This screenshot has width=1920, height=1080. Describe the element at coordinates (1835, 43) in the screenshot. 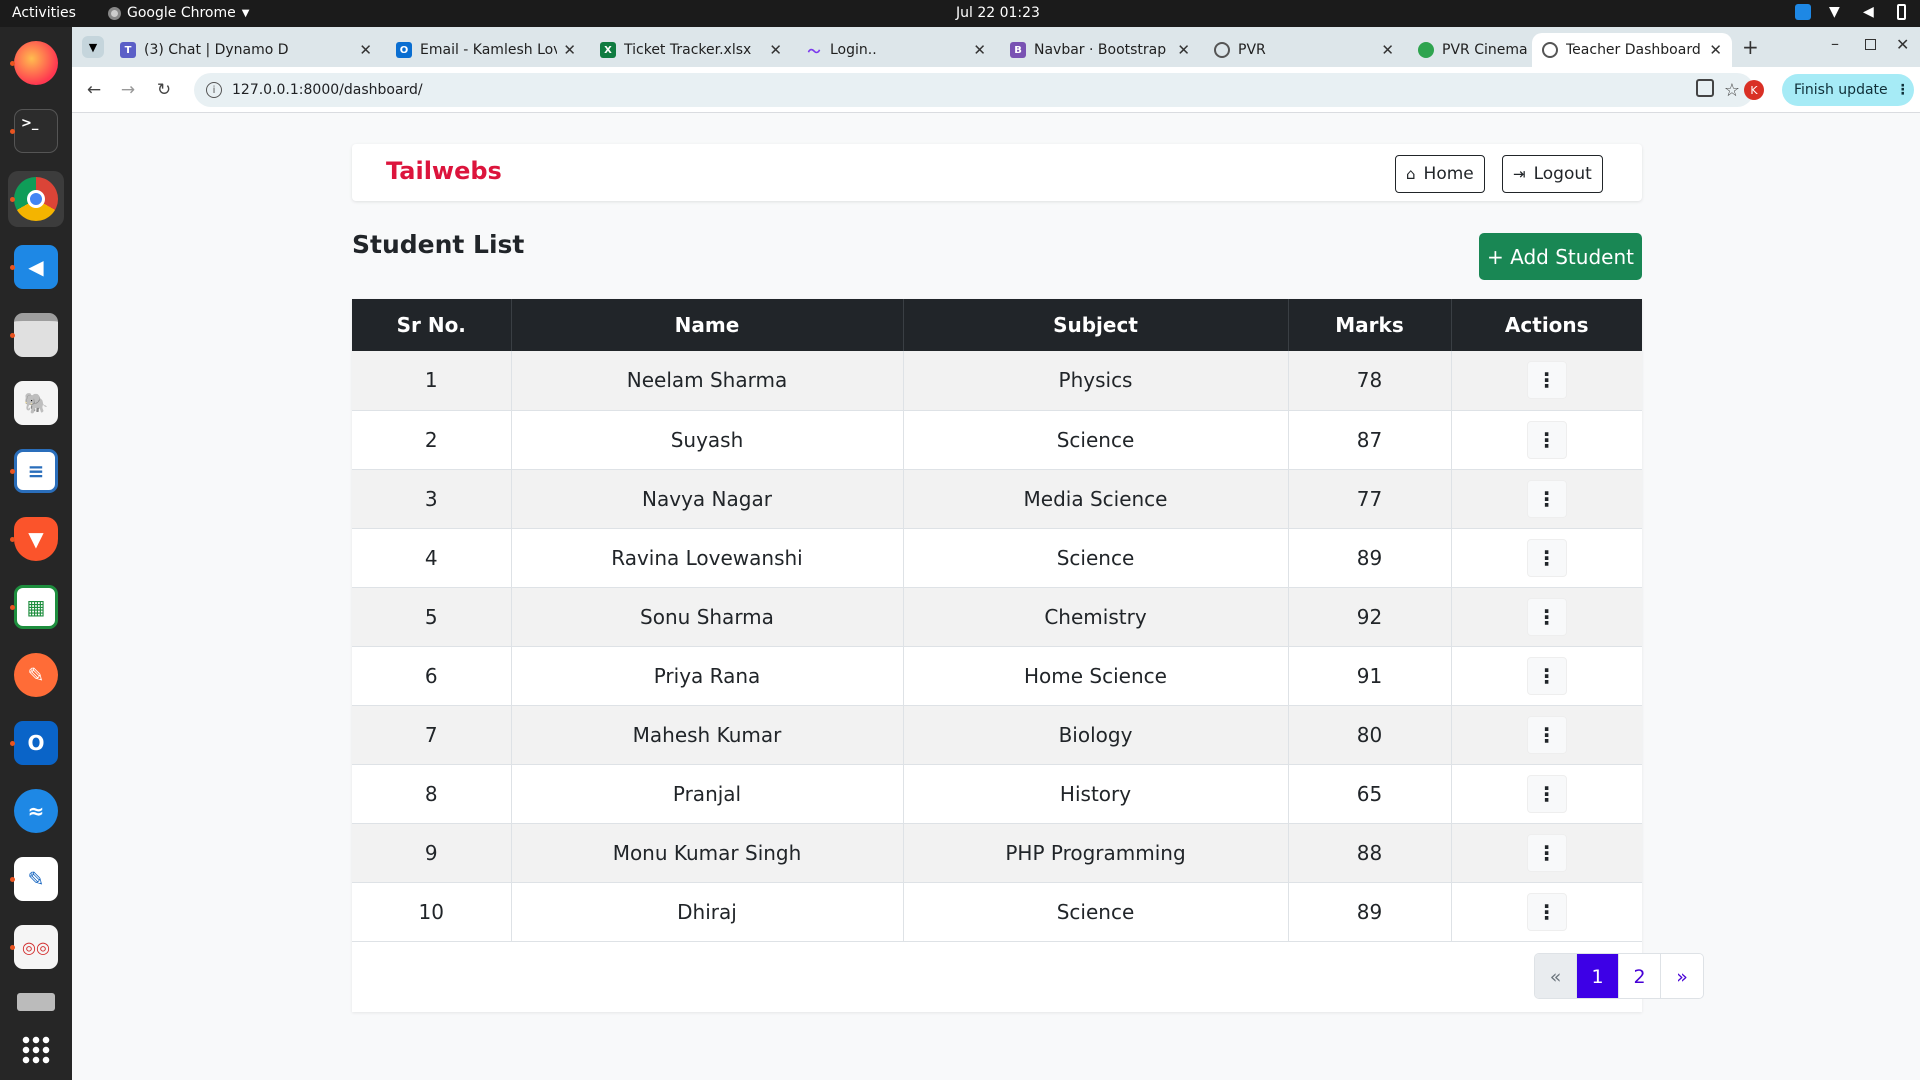

I see `minimize-icon: –` at that location.